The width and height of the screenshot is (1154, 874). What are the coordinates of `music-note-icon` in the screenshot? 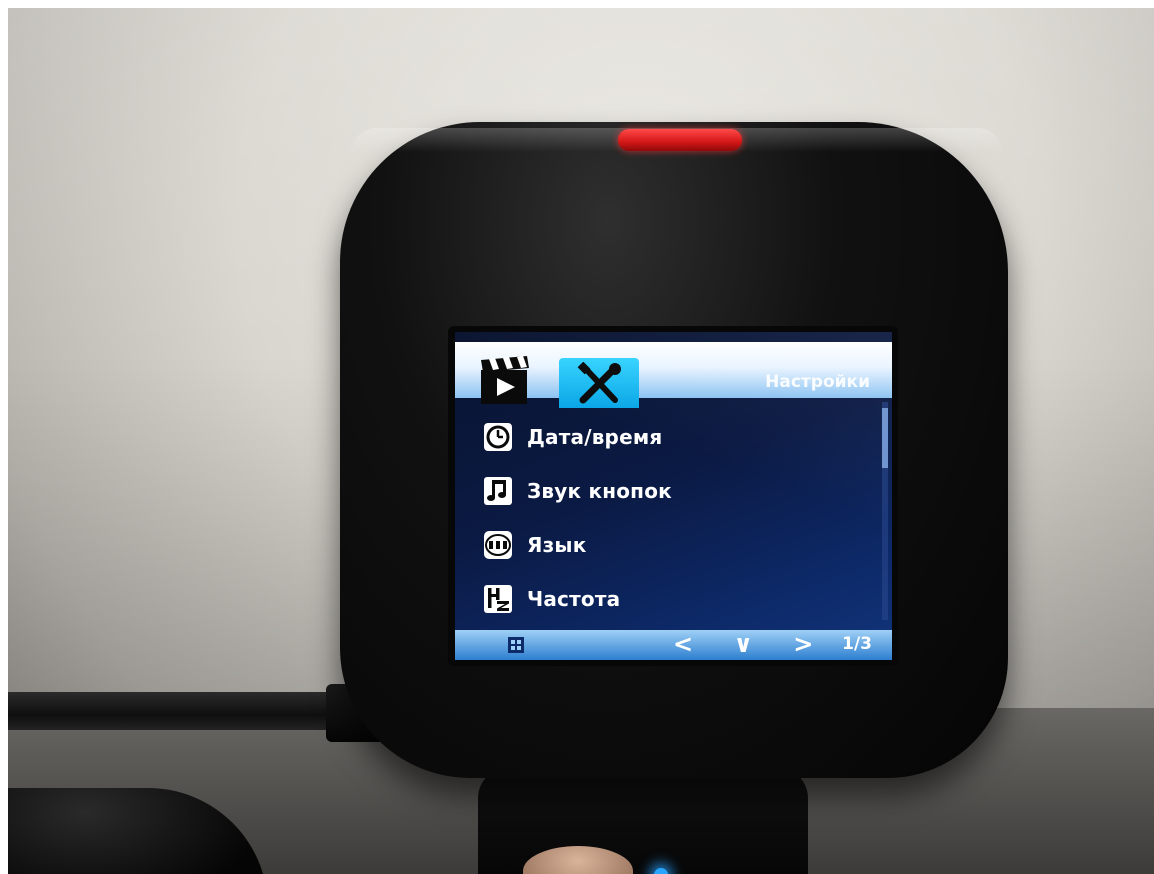 It's located at (498, 491).